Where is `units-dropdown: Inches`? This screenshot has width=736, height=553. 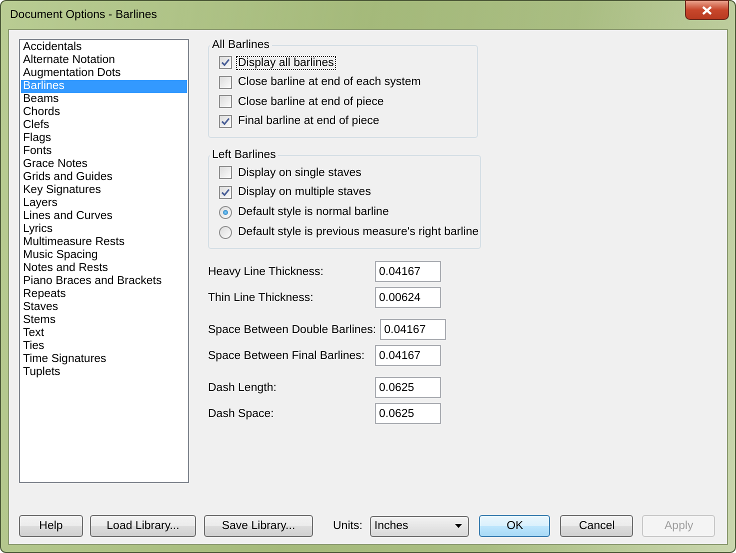
units-dropdown: Inches is located at coordinates (420, 526).